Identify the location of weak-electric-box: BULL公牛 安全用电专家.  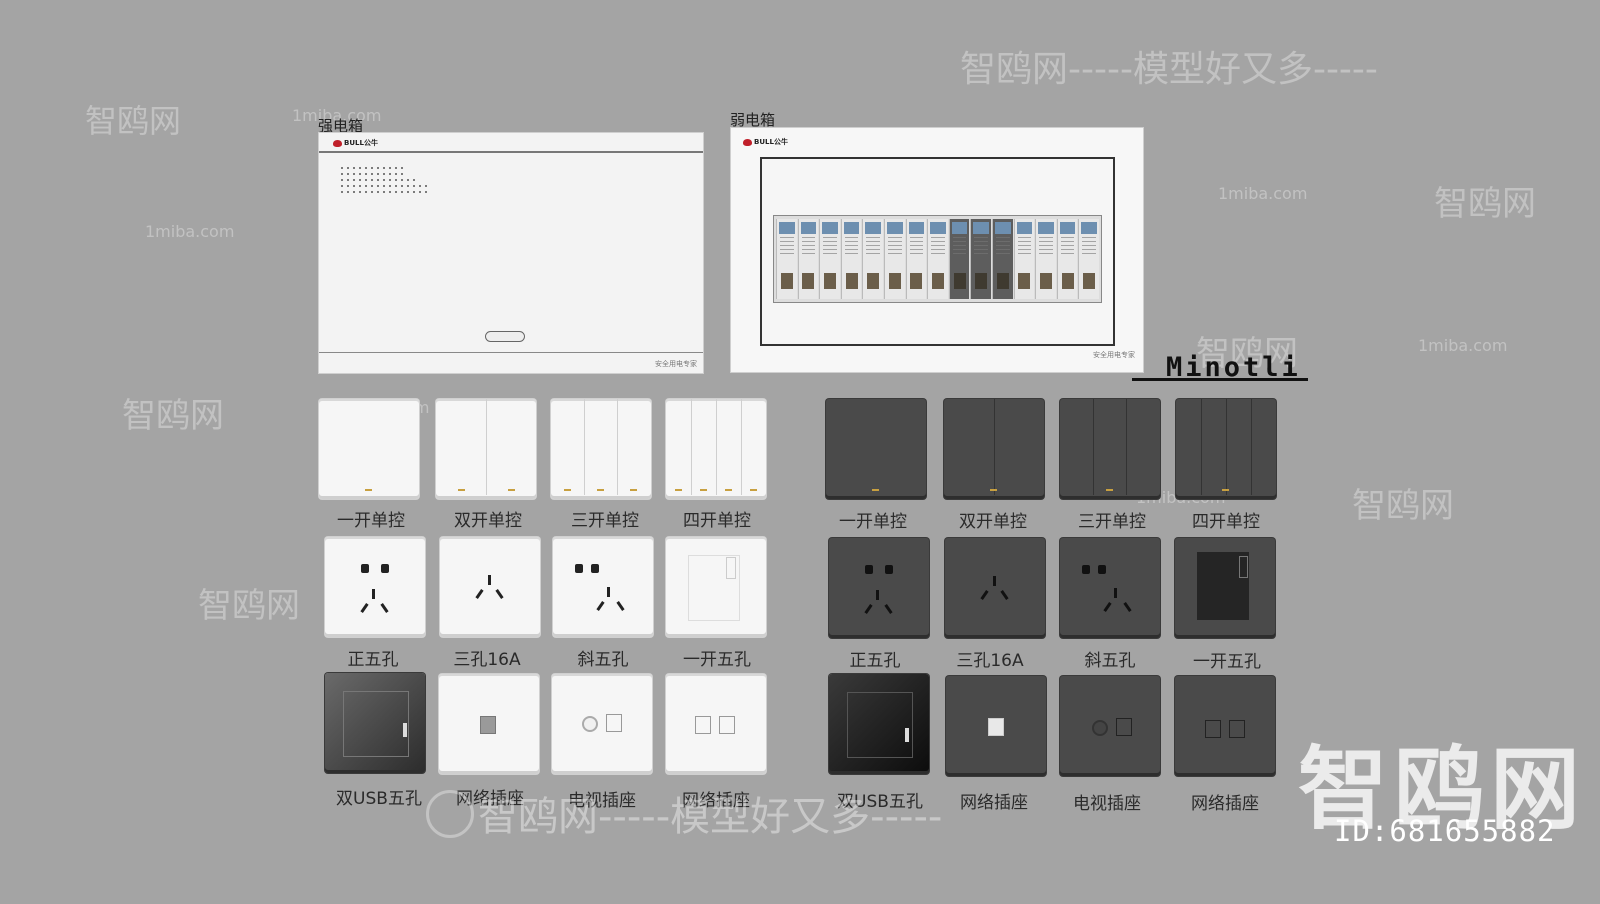
(937, 250).